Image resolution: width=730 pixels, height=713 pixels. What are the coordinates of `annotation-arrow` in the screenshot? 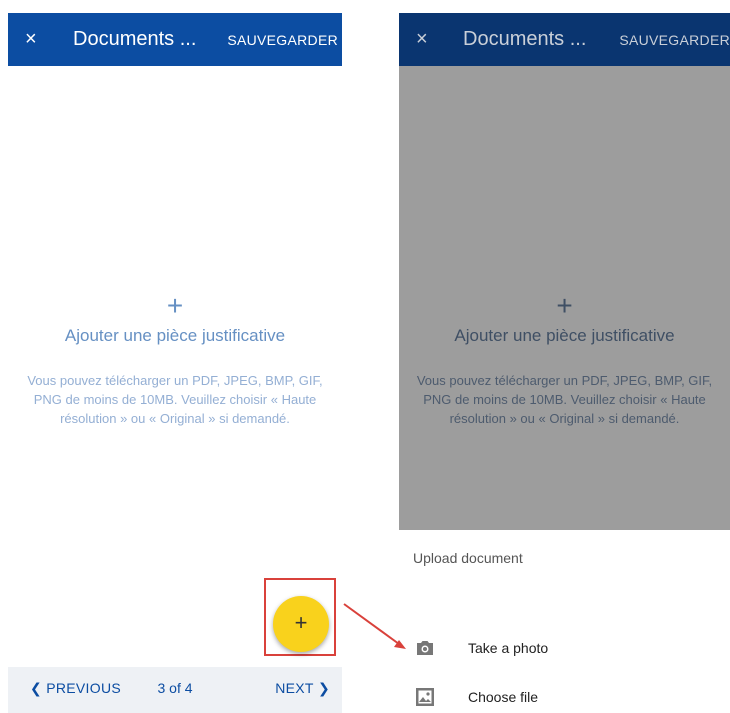 It's located at (374, 626).